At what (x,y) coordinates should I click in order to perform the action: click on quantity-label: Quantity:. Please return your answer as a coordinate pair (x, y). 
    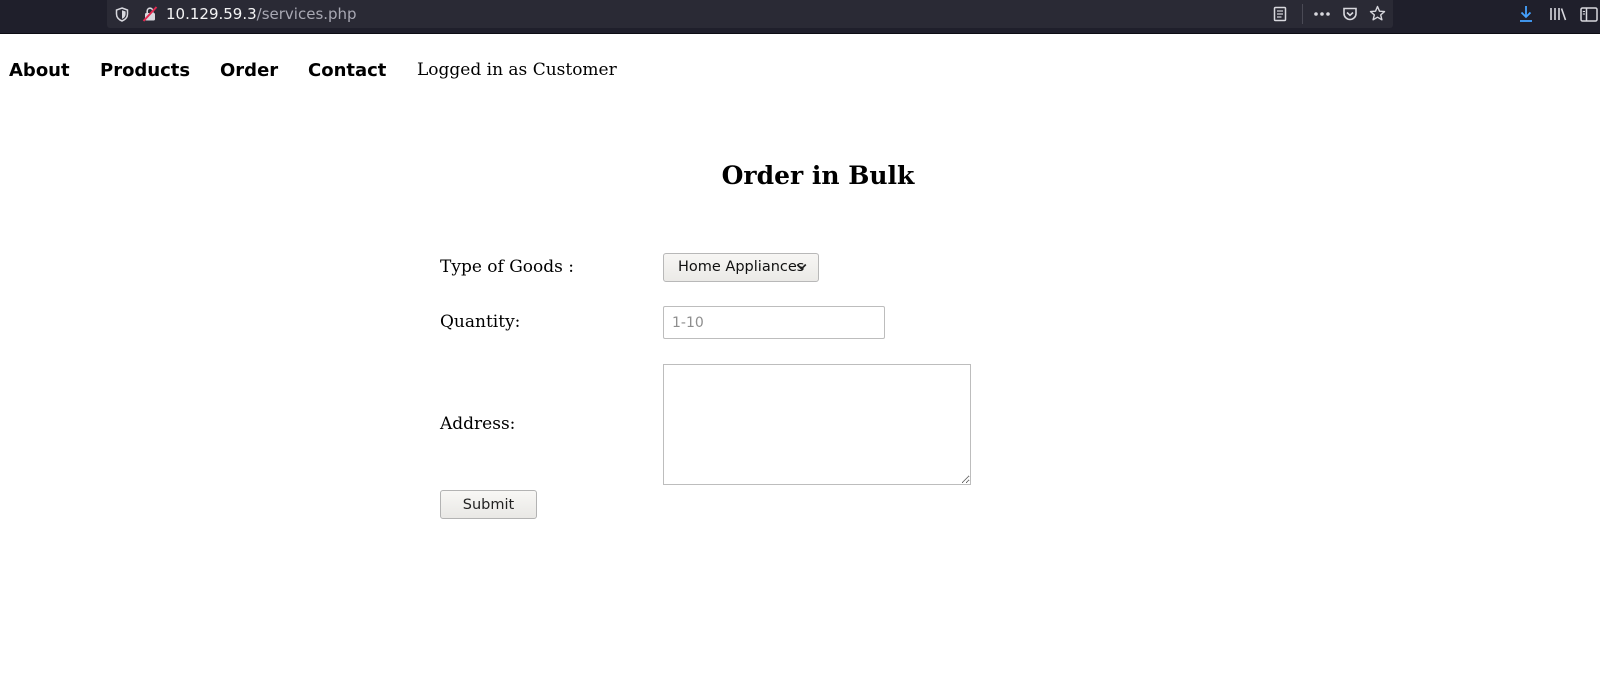
    Looking at the image, I should click on (480, 322).